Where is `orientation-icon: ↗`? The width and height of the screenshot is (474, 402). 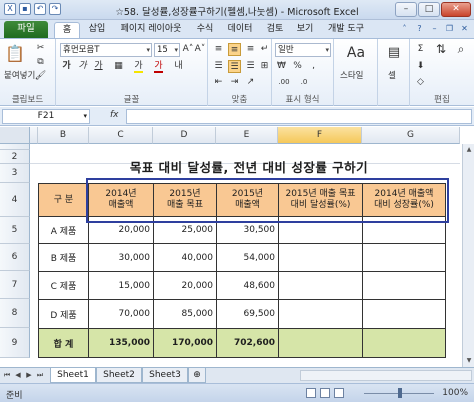 orientation-icon: ↗ is located at coordinates (250, 82).